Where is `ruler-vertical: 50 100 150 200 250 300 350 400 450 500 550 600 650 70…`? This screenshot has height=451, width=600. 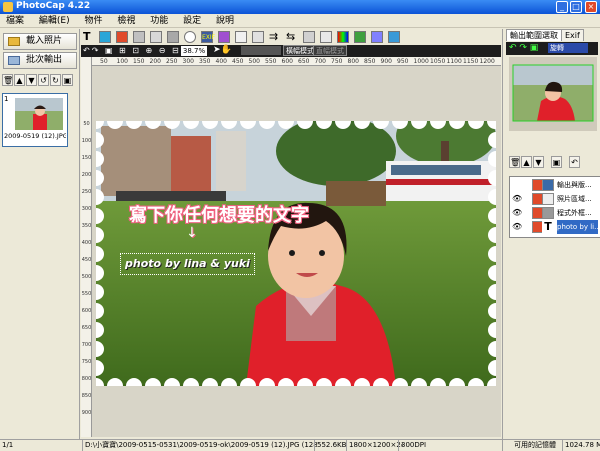
ruler-vertical: 50 100 150 200 250 300 350 400 450 500 550 600 650 70… is located at coordinates (86, 247).